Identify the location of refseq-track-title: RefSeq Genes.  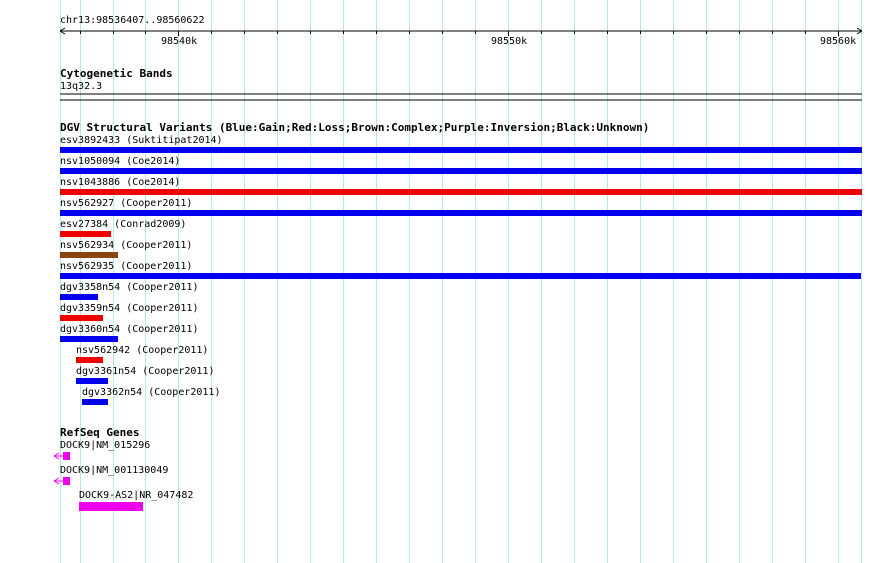
(100, 432).